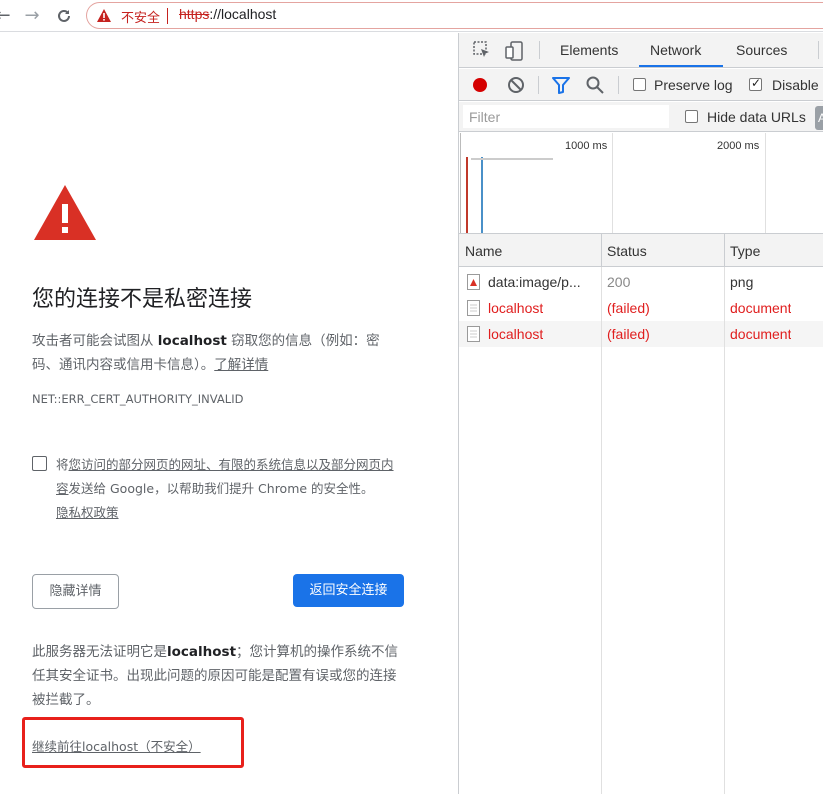  What do you see at coordinates (589, 50) in the screenshot?
I see `tab-elements: Elements` at bounding box center [589, 50].